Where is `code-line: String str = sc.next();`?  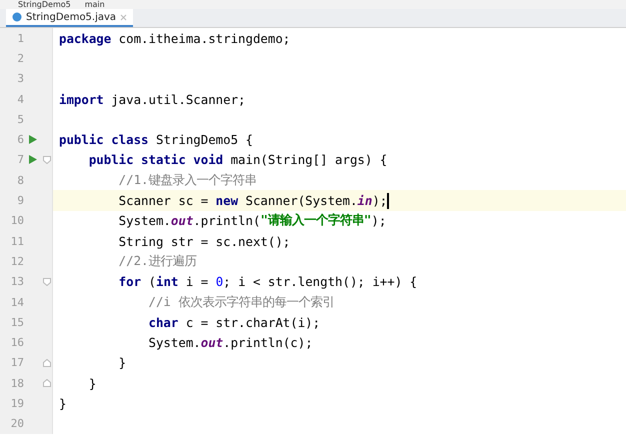
code-line: String str = sc.next(); is located at coordinates (204, 241).